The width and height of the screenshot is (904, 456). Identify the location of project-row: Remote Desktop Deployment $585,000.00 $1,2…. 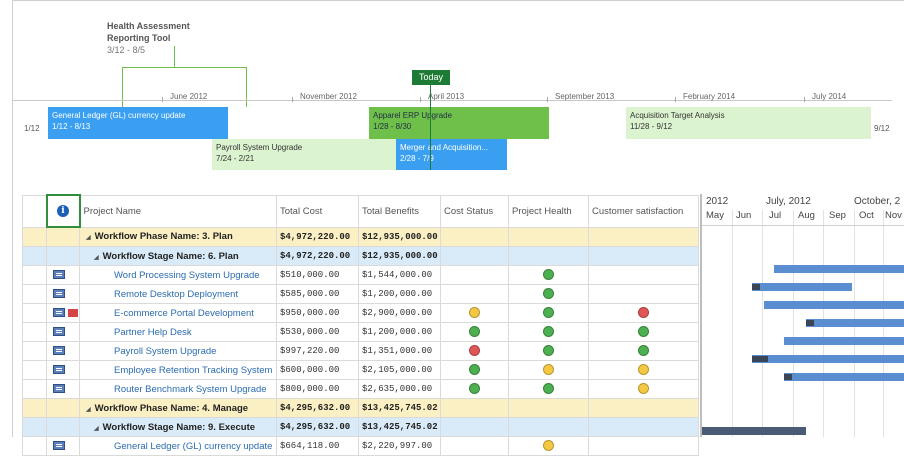
(360, 294).